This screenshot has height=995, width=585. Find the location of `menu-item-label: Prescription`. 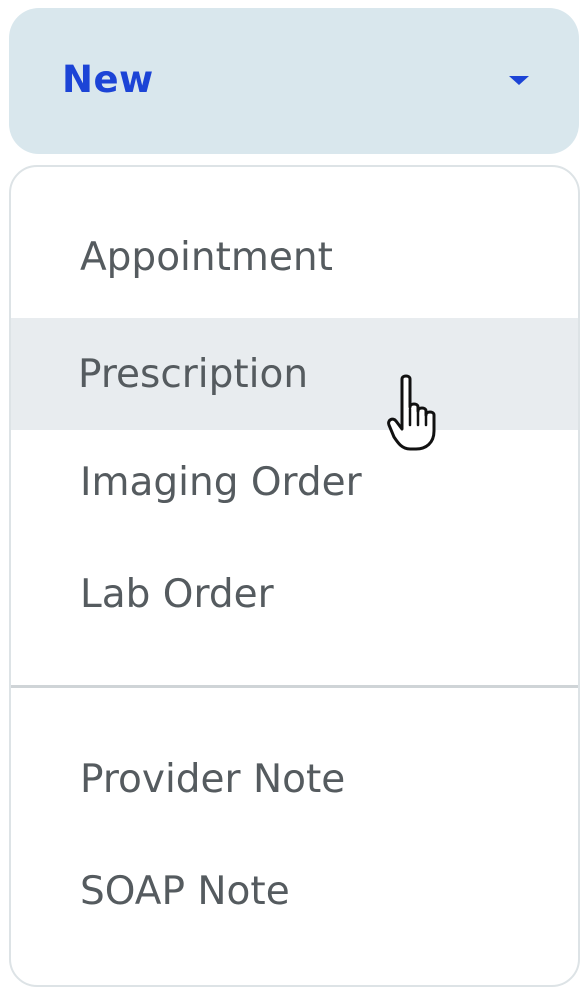

menu-item-label: Prescription is located at coordinates (193, 374).